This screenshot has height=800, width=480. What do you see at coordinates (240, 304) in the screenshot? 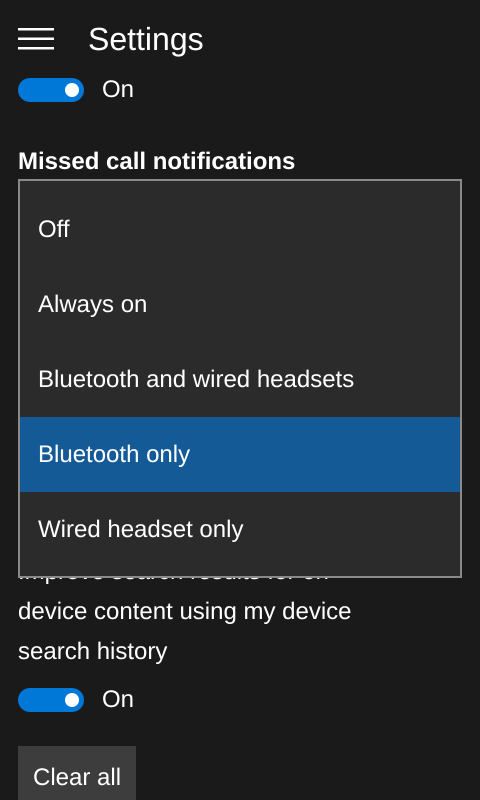
I see `dropdown-option: Always on` at bounding box center [240, 304].